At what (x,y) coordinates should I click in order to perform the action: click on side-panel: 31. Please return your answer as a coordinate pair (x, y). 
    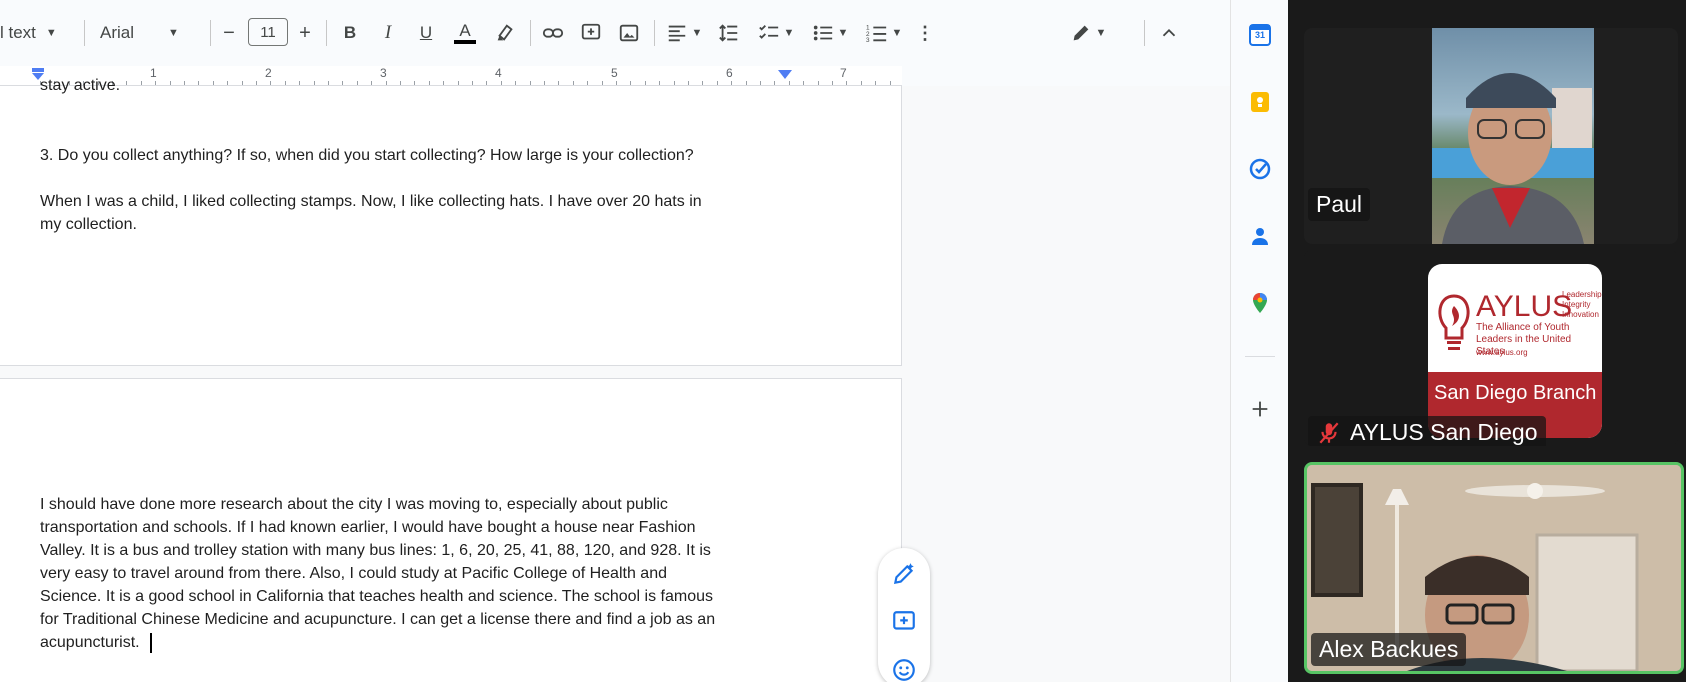
    Looking at the image, I should click on (1259, 341).